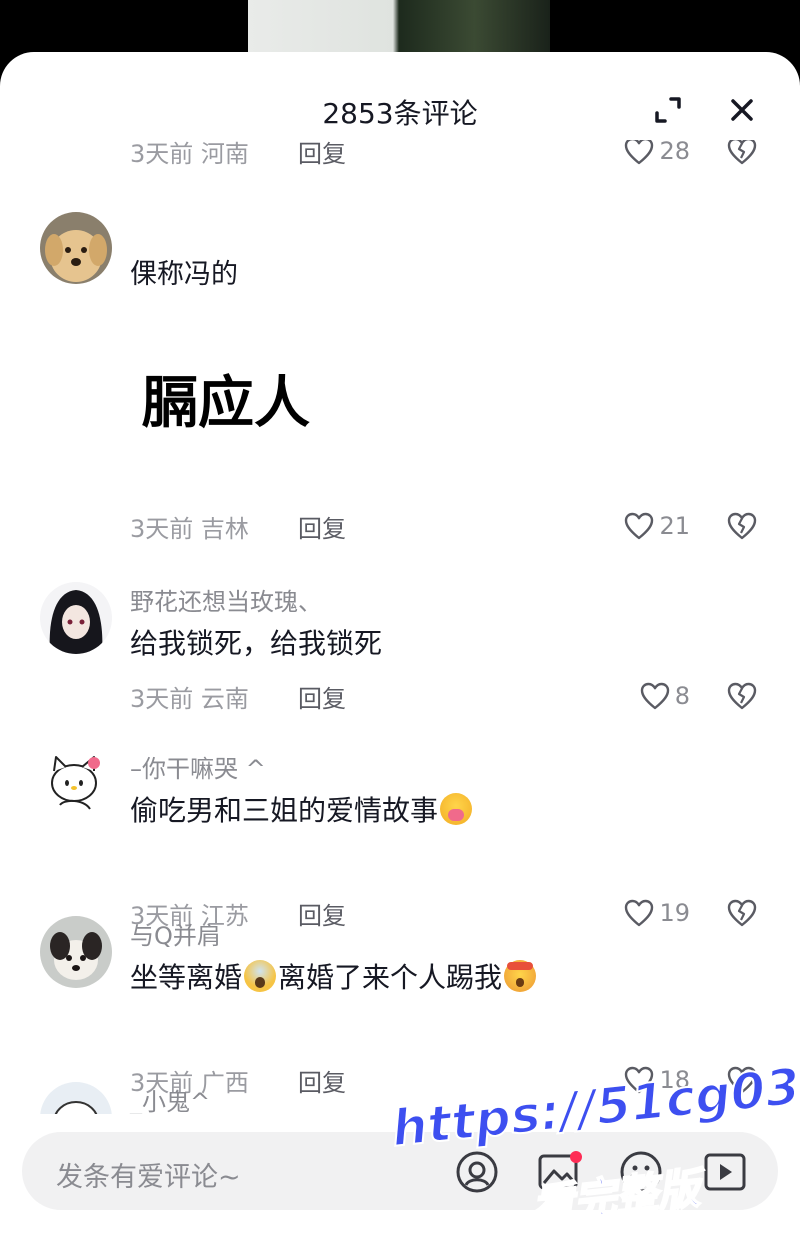  What do you see at coordinates (656, 526) in the screenshot?
I see `like-button: 21` at bounding box center [656, 526].